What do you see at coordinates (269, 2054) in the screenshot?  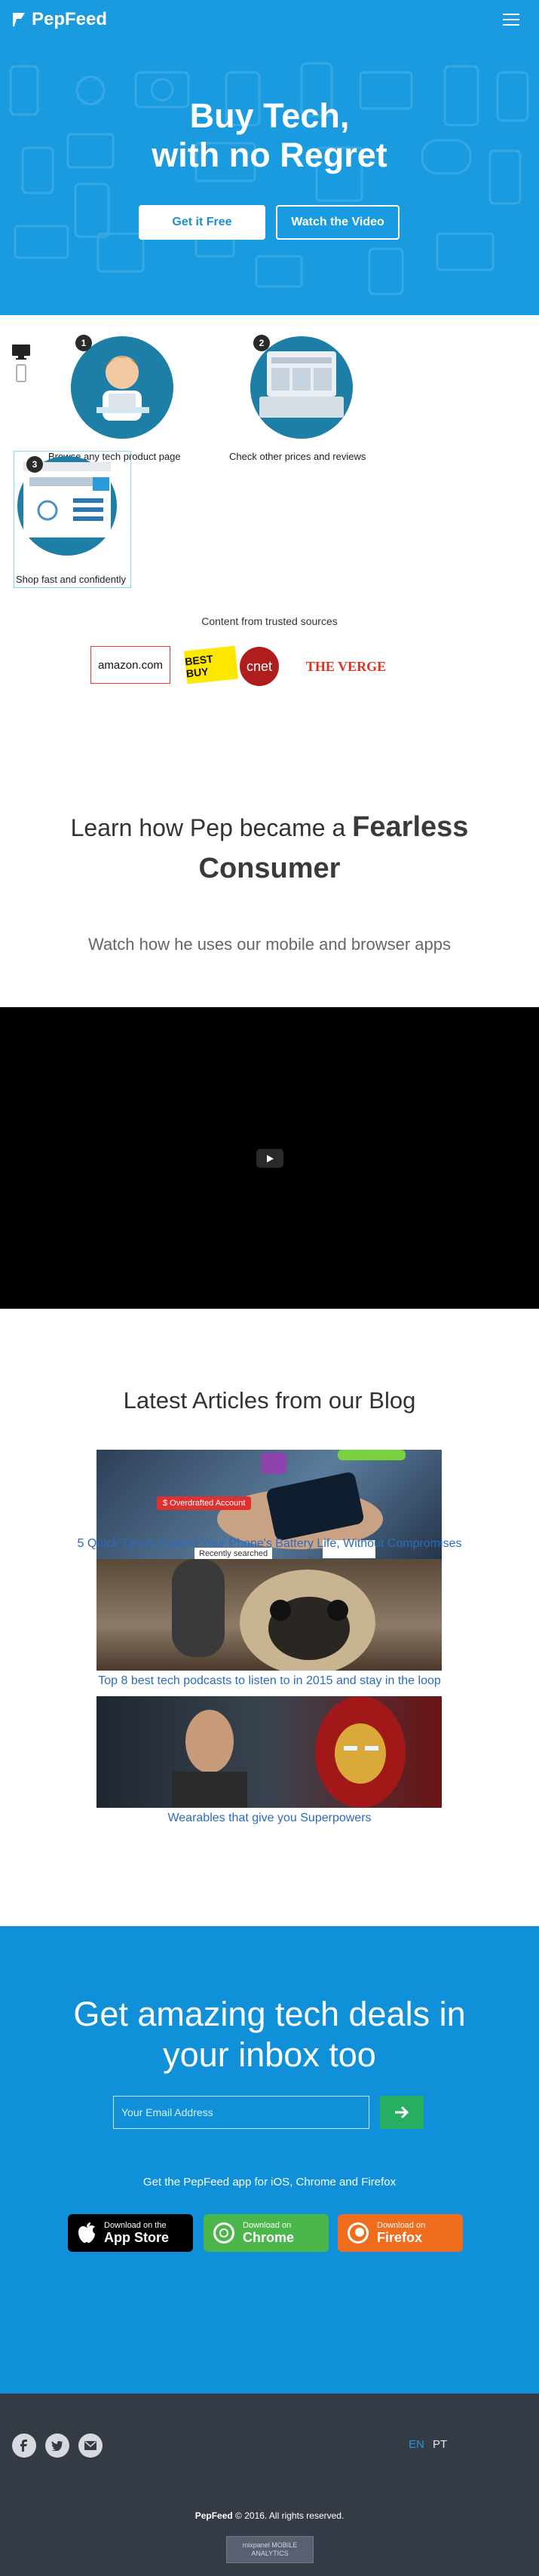 I see `newsletter-title-line-2: your inbox too` at bounding box center [269, 2054].